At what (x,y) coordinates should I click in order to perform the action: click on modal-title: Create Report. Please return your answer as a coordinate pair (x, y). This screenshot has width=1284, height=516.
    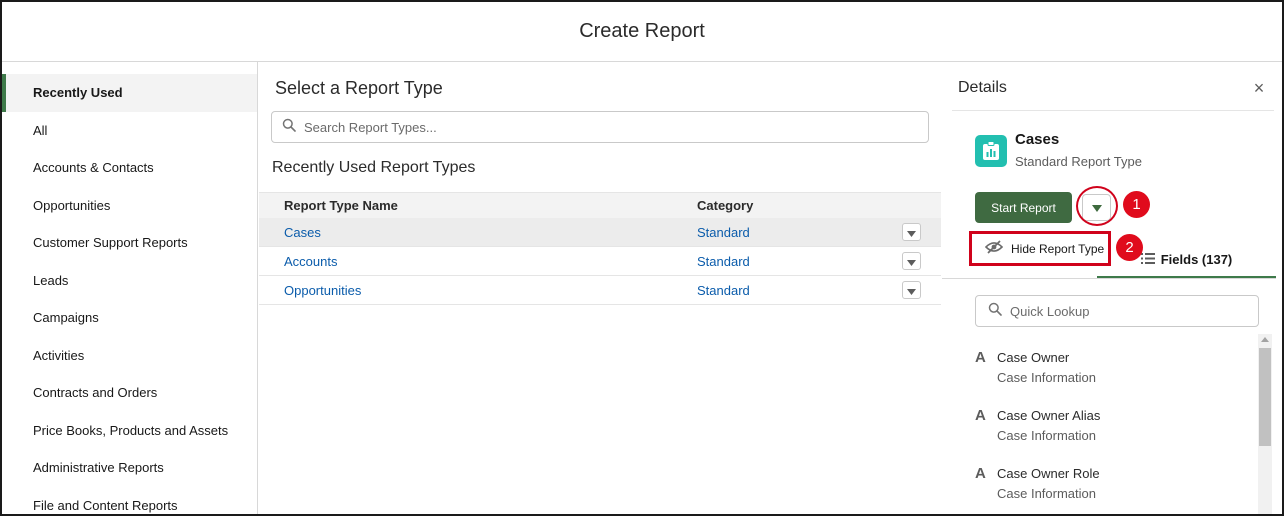
    Looking at the image, I should click on (642, 31).